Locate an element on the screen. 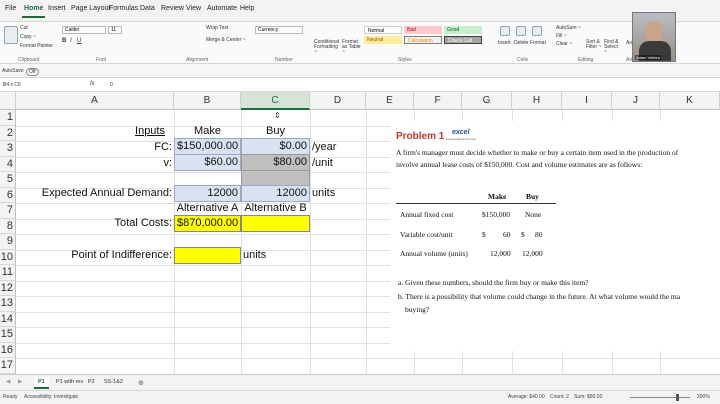 The image size is (720, 404). col-header-g: G is located at coordinates (487, 101).